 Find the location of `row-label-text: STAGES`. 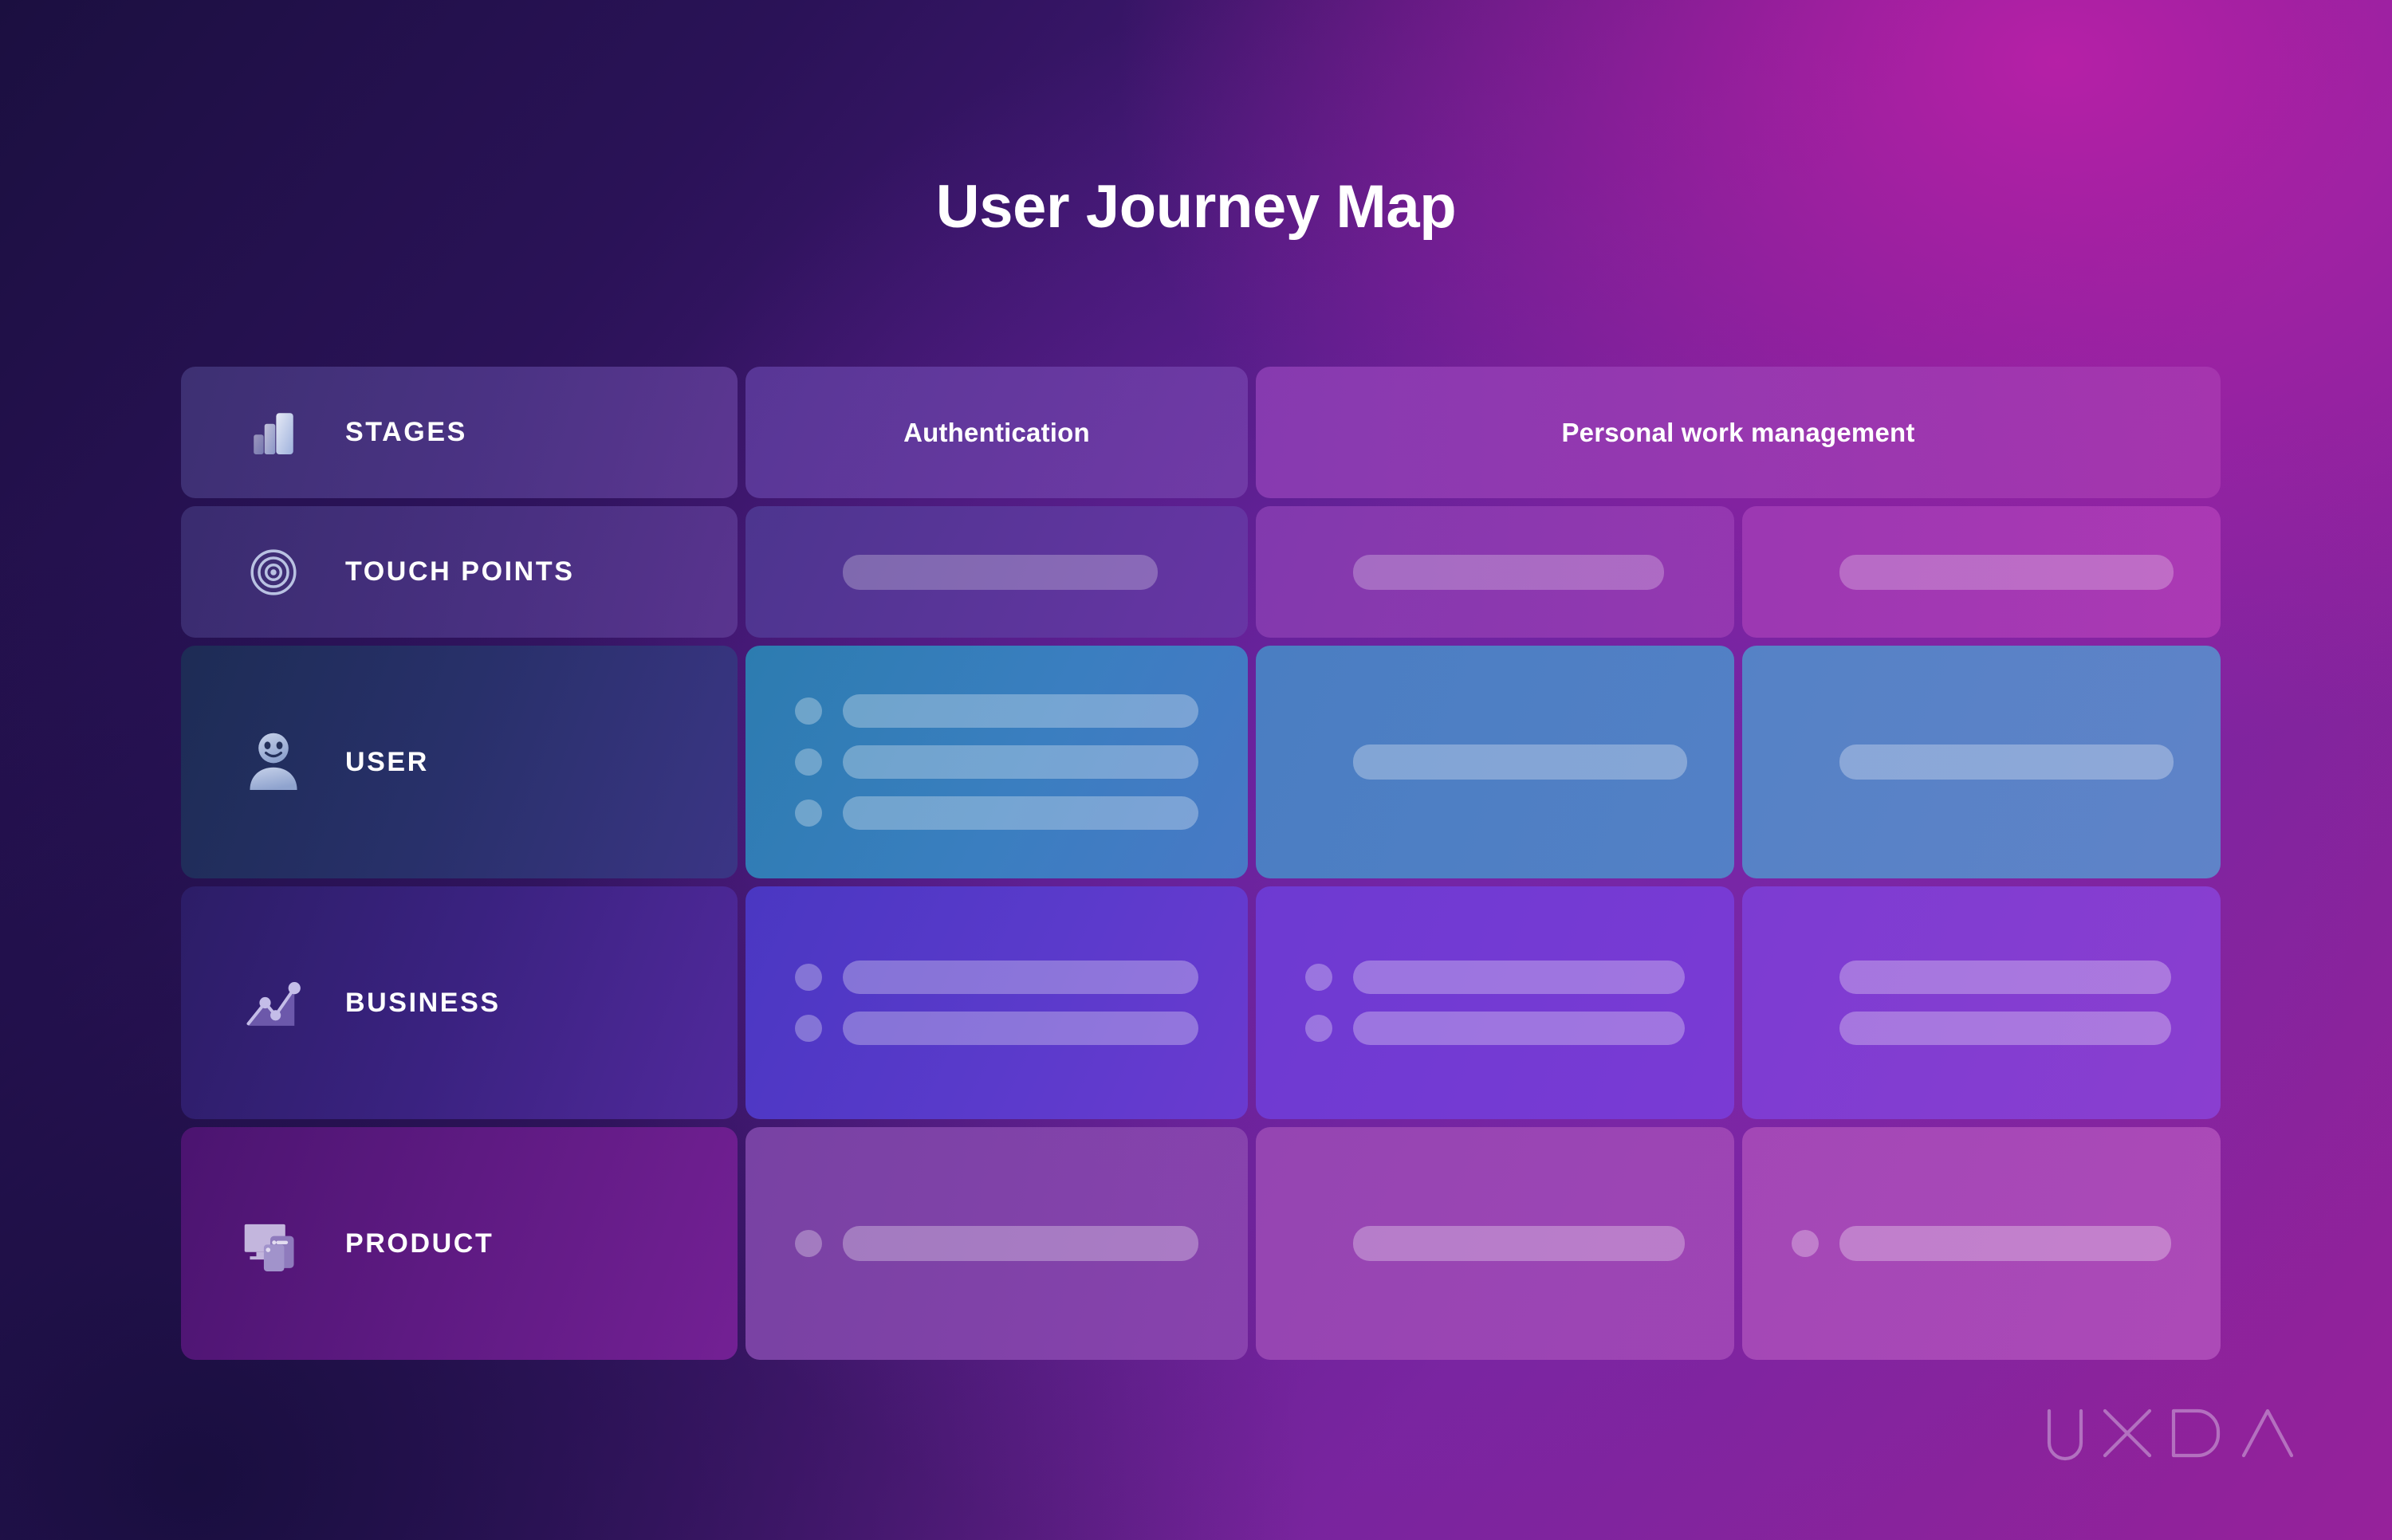

row-label-text: STAGES is located at coordinates (406, 432).